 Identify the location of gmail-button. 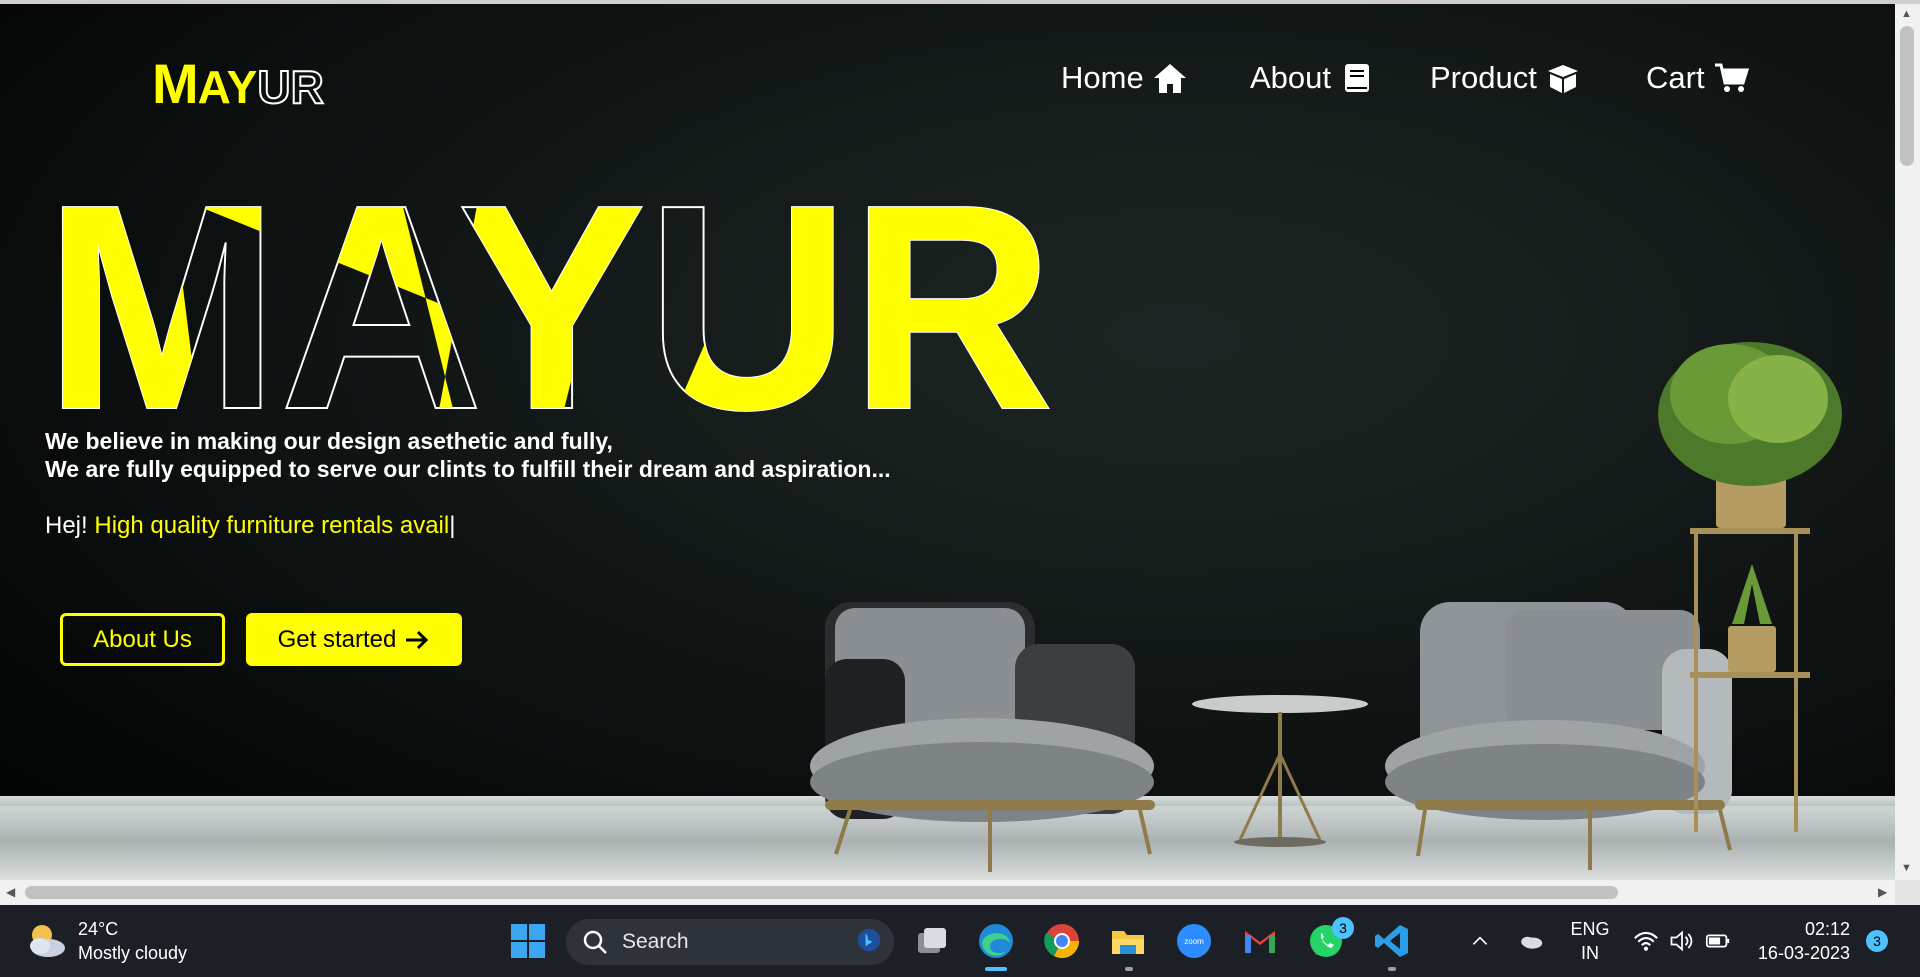
(1260, 941).